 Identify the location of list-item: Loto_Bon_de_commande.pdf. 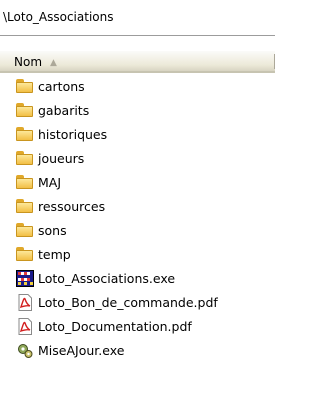
(137, 303).